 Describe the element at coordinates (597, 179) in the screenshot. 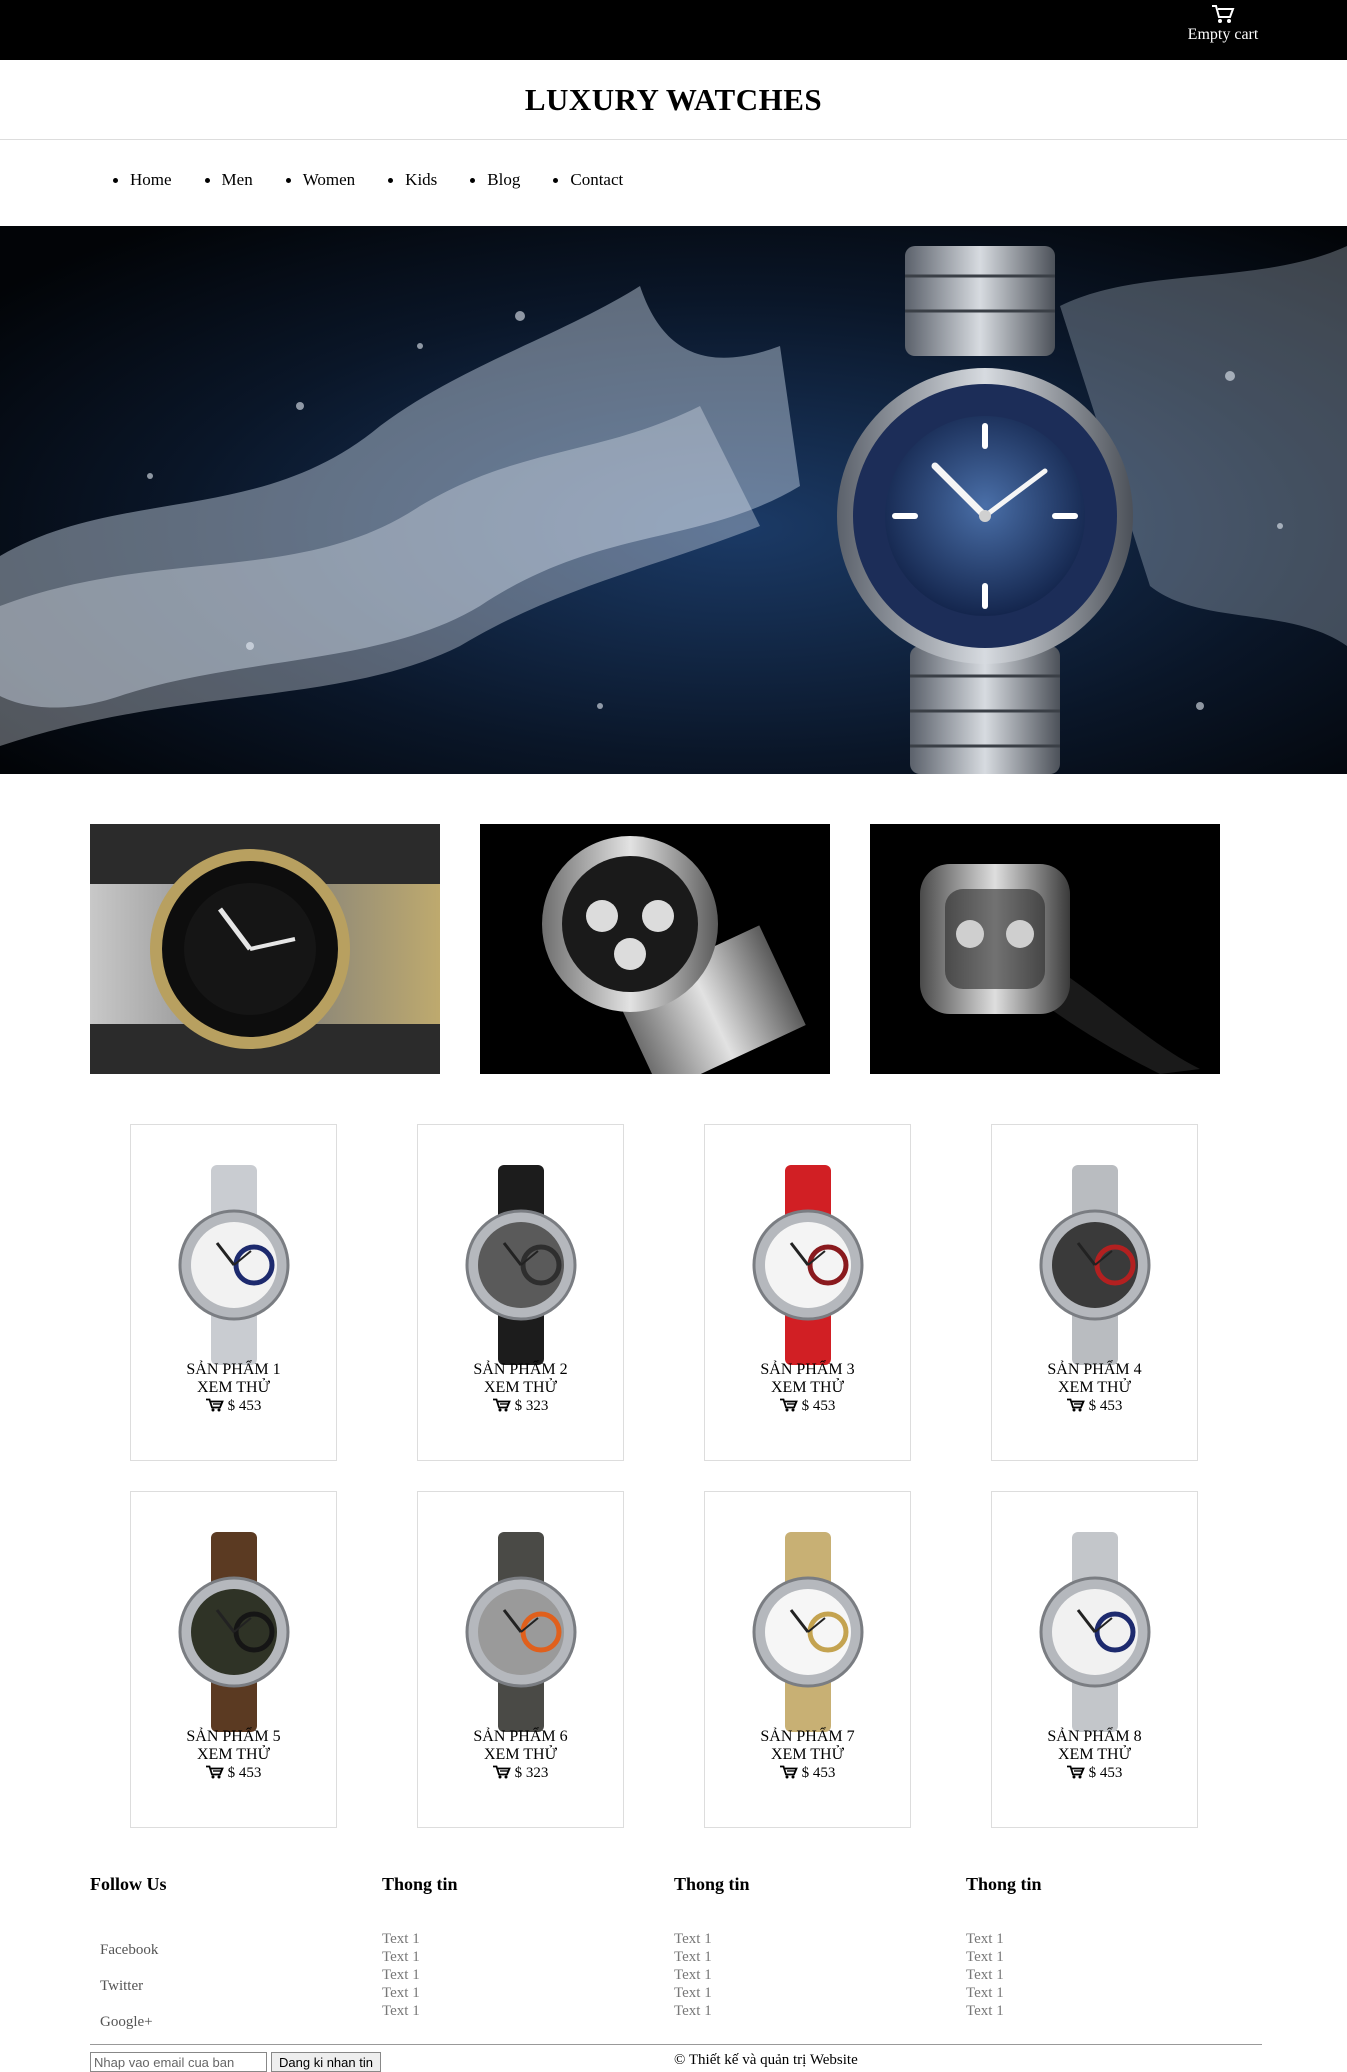

I see `nav-label: Contact` at that location.